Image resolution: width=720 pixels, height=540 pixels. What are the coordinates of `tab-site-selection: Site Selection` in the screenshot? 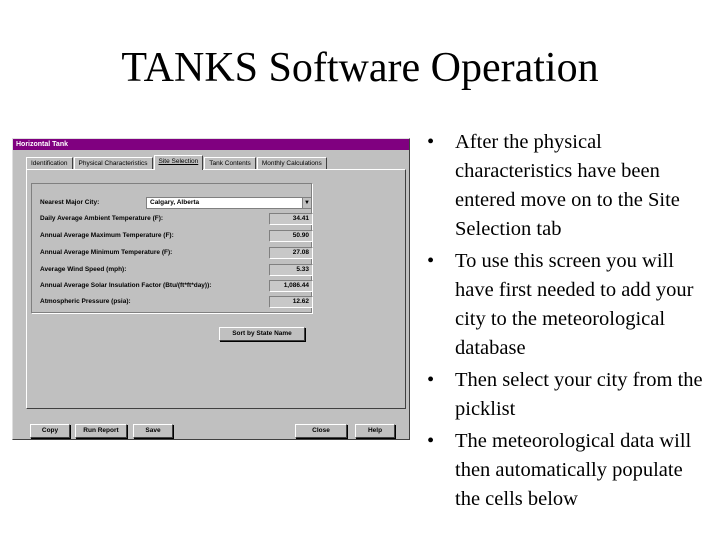 It's located at (178, 162).